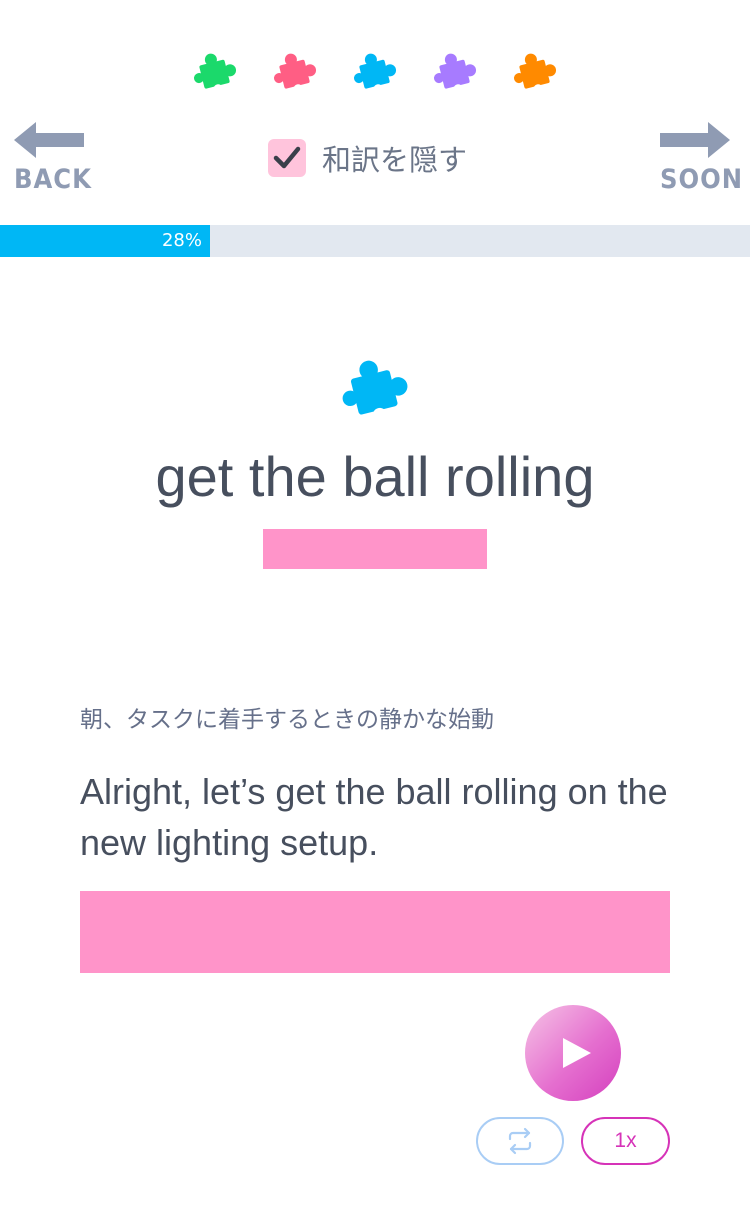  I want to click on play-icon, so click(576, 1053).